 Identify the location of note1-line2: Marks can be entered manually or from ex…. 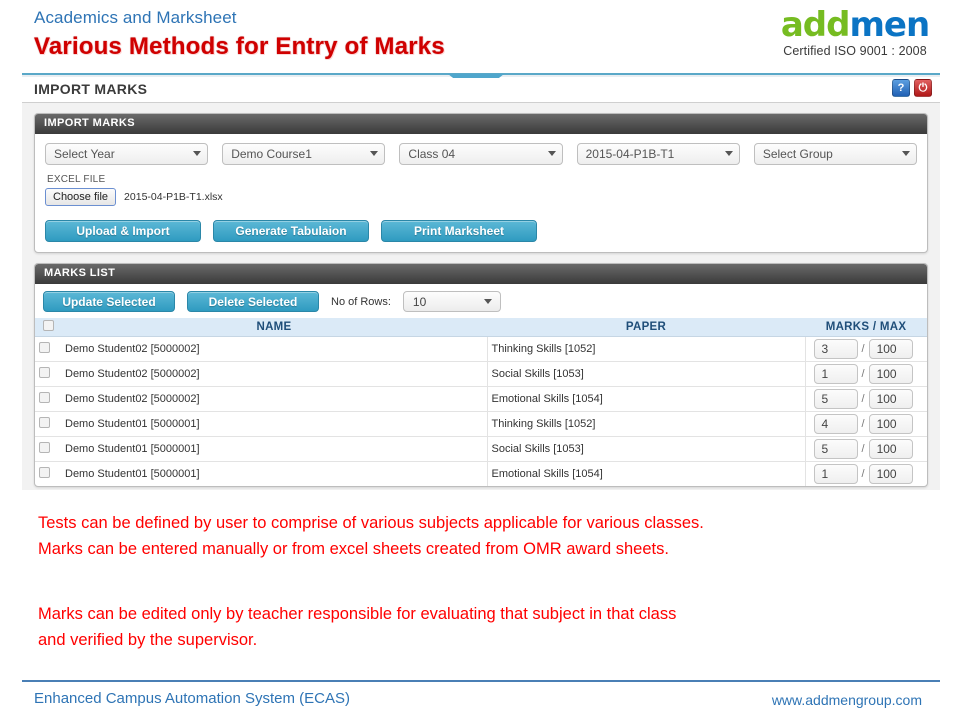
(353, 549).